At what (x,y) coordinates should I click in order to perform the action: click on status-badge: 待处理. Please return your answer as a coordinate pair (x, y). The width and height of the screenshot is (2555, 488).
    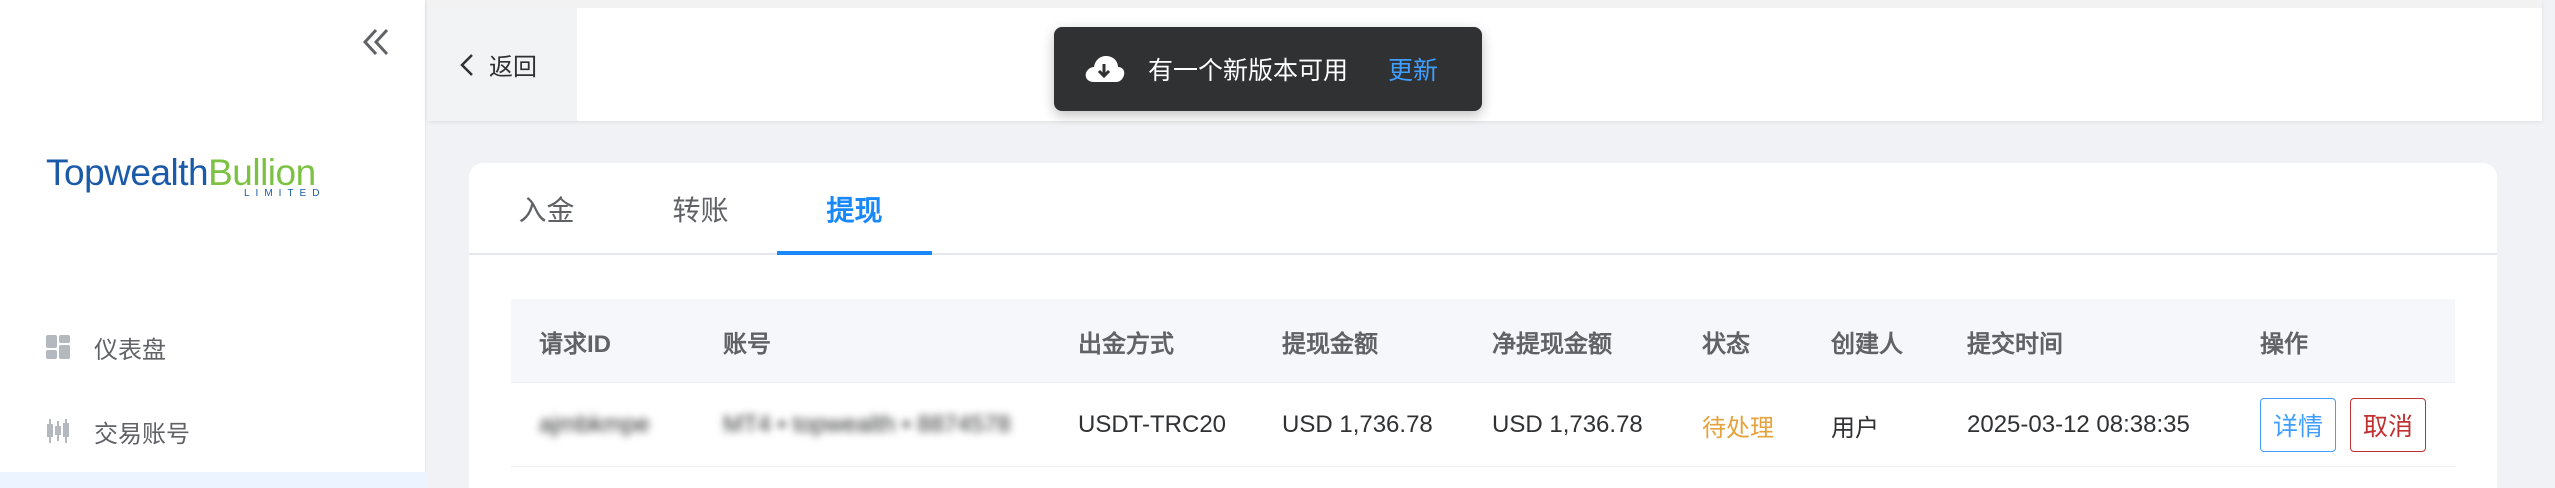
    Looking at the image, I should click on (1738, 428).